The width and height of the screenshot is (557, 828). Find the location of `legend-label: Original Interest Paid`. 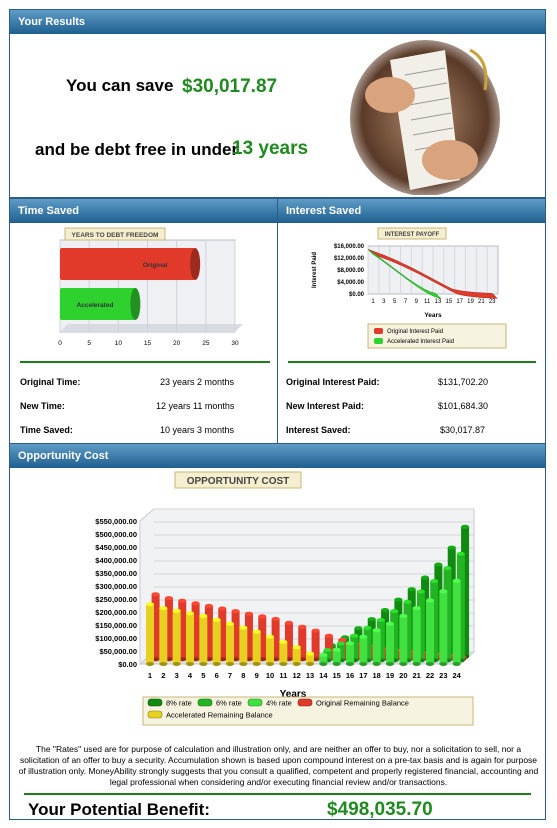

legend-label: Original Interest Paid is located at coordinates (415, 332).